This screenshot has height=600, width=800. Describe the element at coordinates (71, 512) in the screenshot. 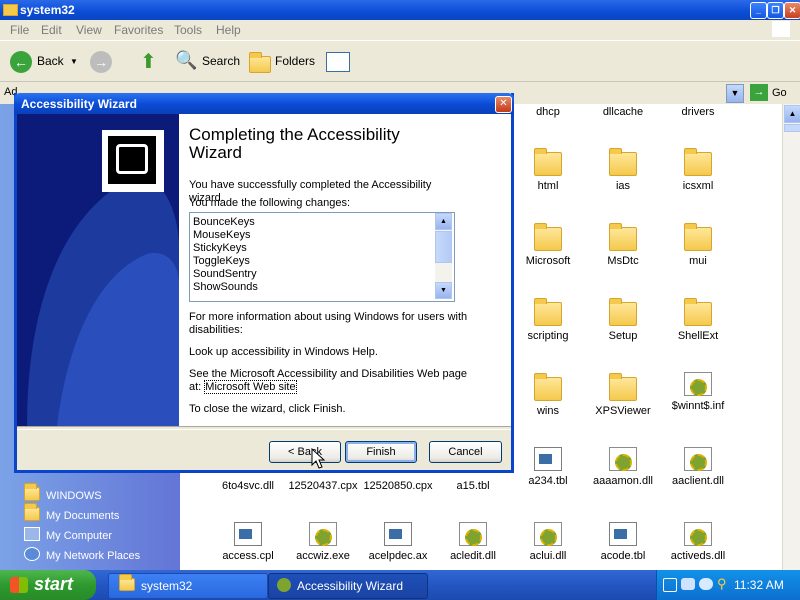

I see `task-item-my-documents: My Documents` at that location.